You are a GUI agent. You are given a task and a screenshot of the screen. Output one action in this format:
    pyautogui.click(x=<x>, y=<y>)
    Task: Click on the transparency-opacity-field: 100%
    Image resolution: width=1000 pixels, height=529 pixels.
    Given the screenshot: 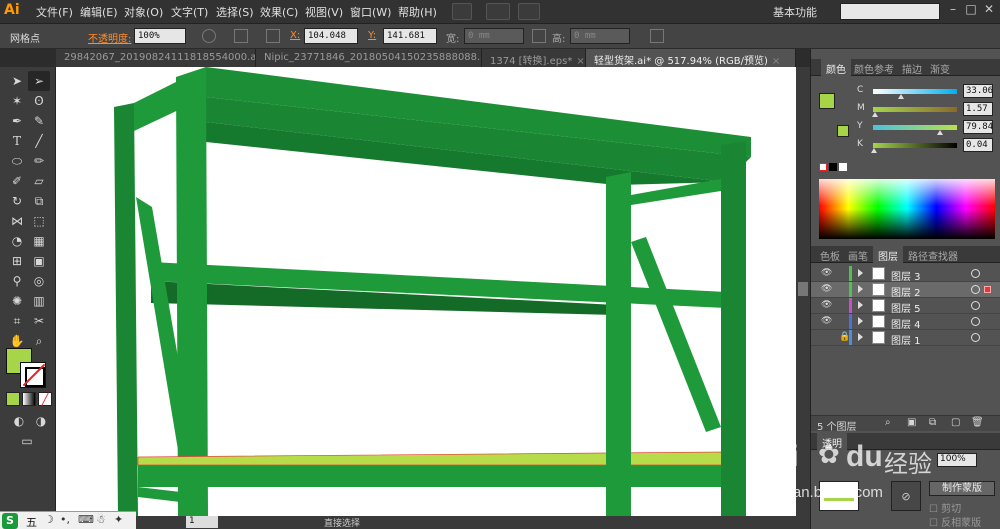 What is the action you would take?
    pyautogui.click(x=957, y=460)
    